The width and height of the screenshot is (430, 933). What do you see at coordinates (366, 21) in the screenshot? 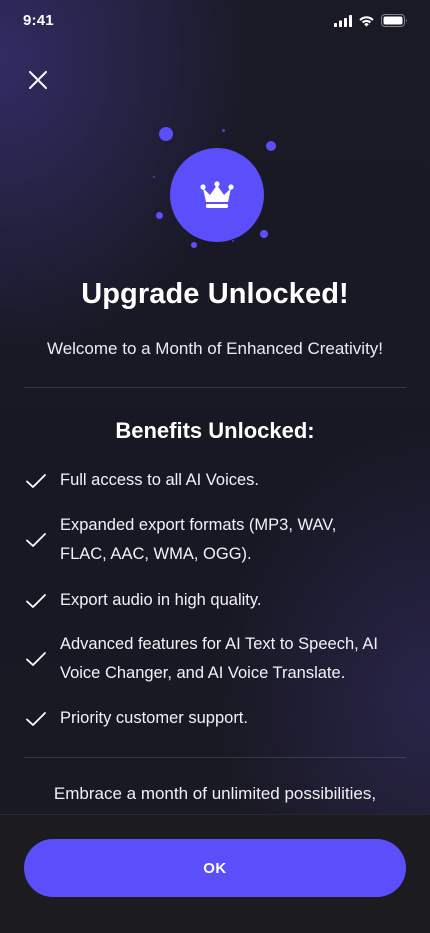
I see `wifi-icon` at bounding box center [366, 21].